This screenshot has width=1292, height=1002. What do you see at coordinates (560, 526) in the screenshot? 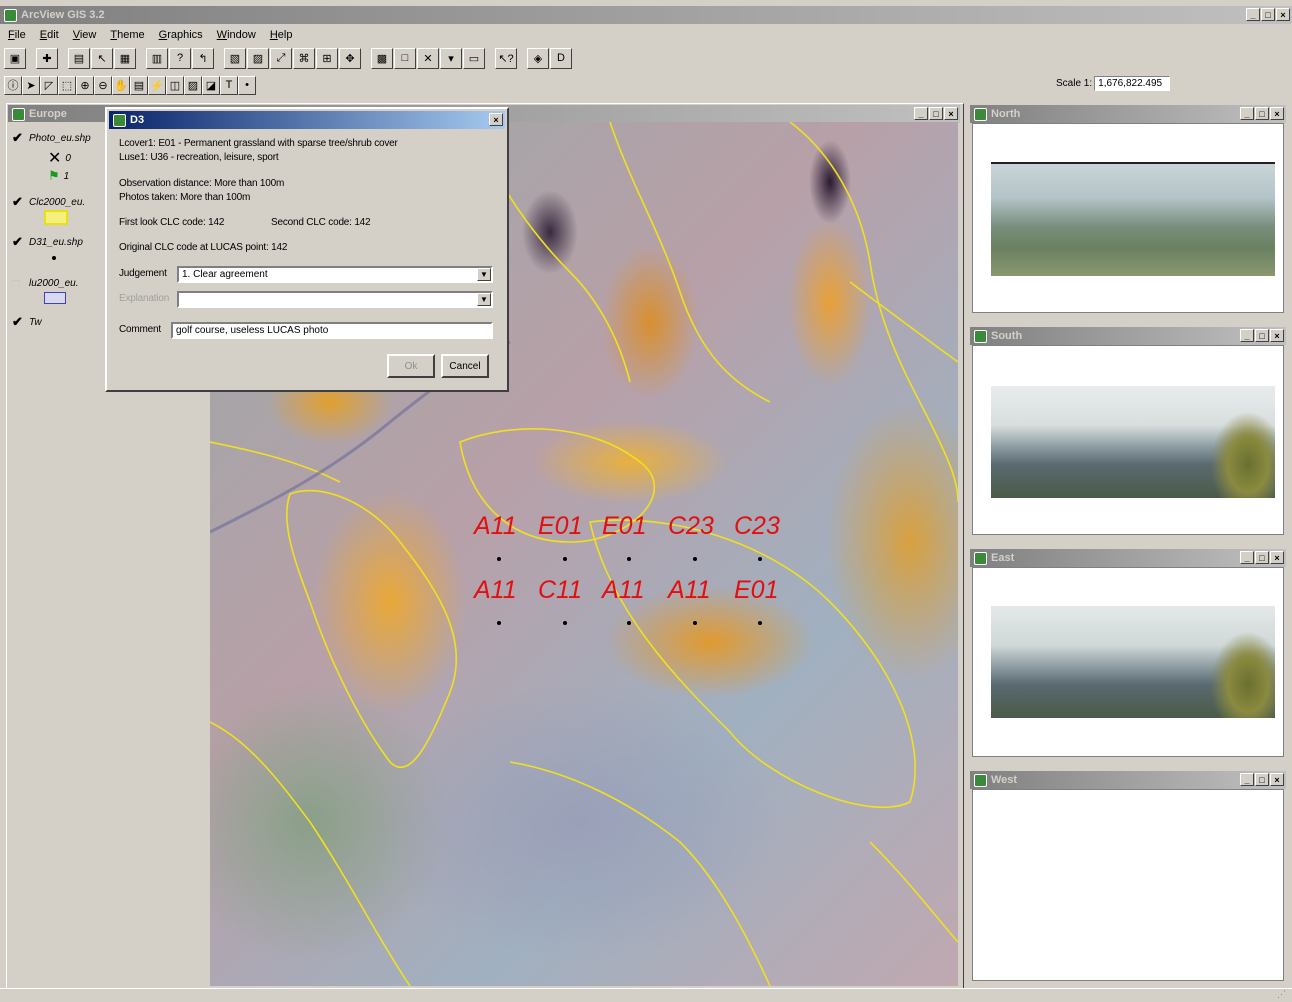
I see `lucas-label-r1c2: E01` at bounding box center [560, 526].